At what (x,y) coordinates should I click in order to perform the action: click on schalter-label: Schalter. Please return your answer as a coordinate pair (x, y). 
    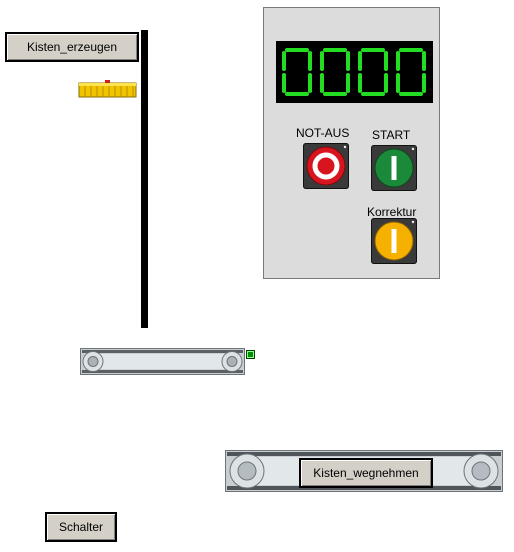
    Looking at the image, I should click on (81, 527).